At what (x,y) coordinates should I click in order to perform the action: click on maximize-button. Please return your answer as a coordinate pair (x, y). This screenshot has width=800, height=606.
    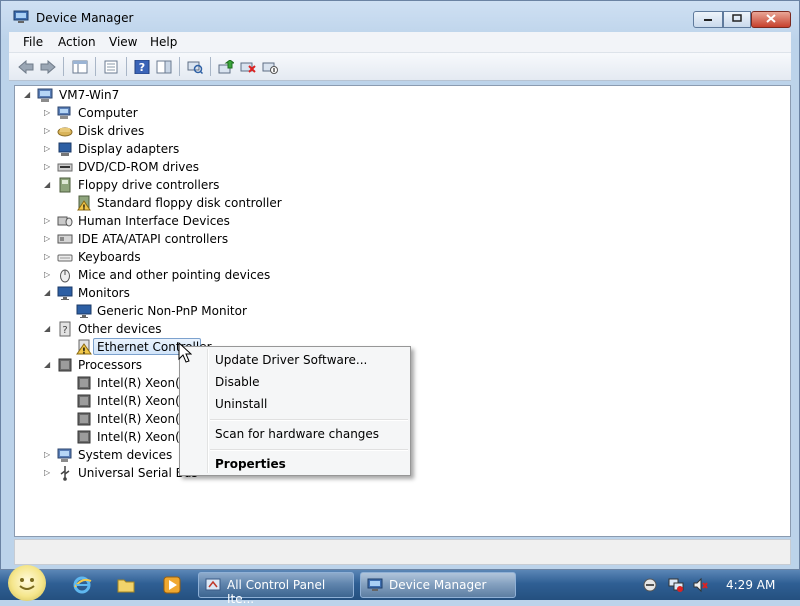
    Looking at the image, I should click on (737, 19).